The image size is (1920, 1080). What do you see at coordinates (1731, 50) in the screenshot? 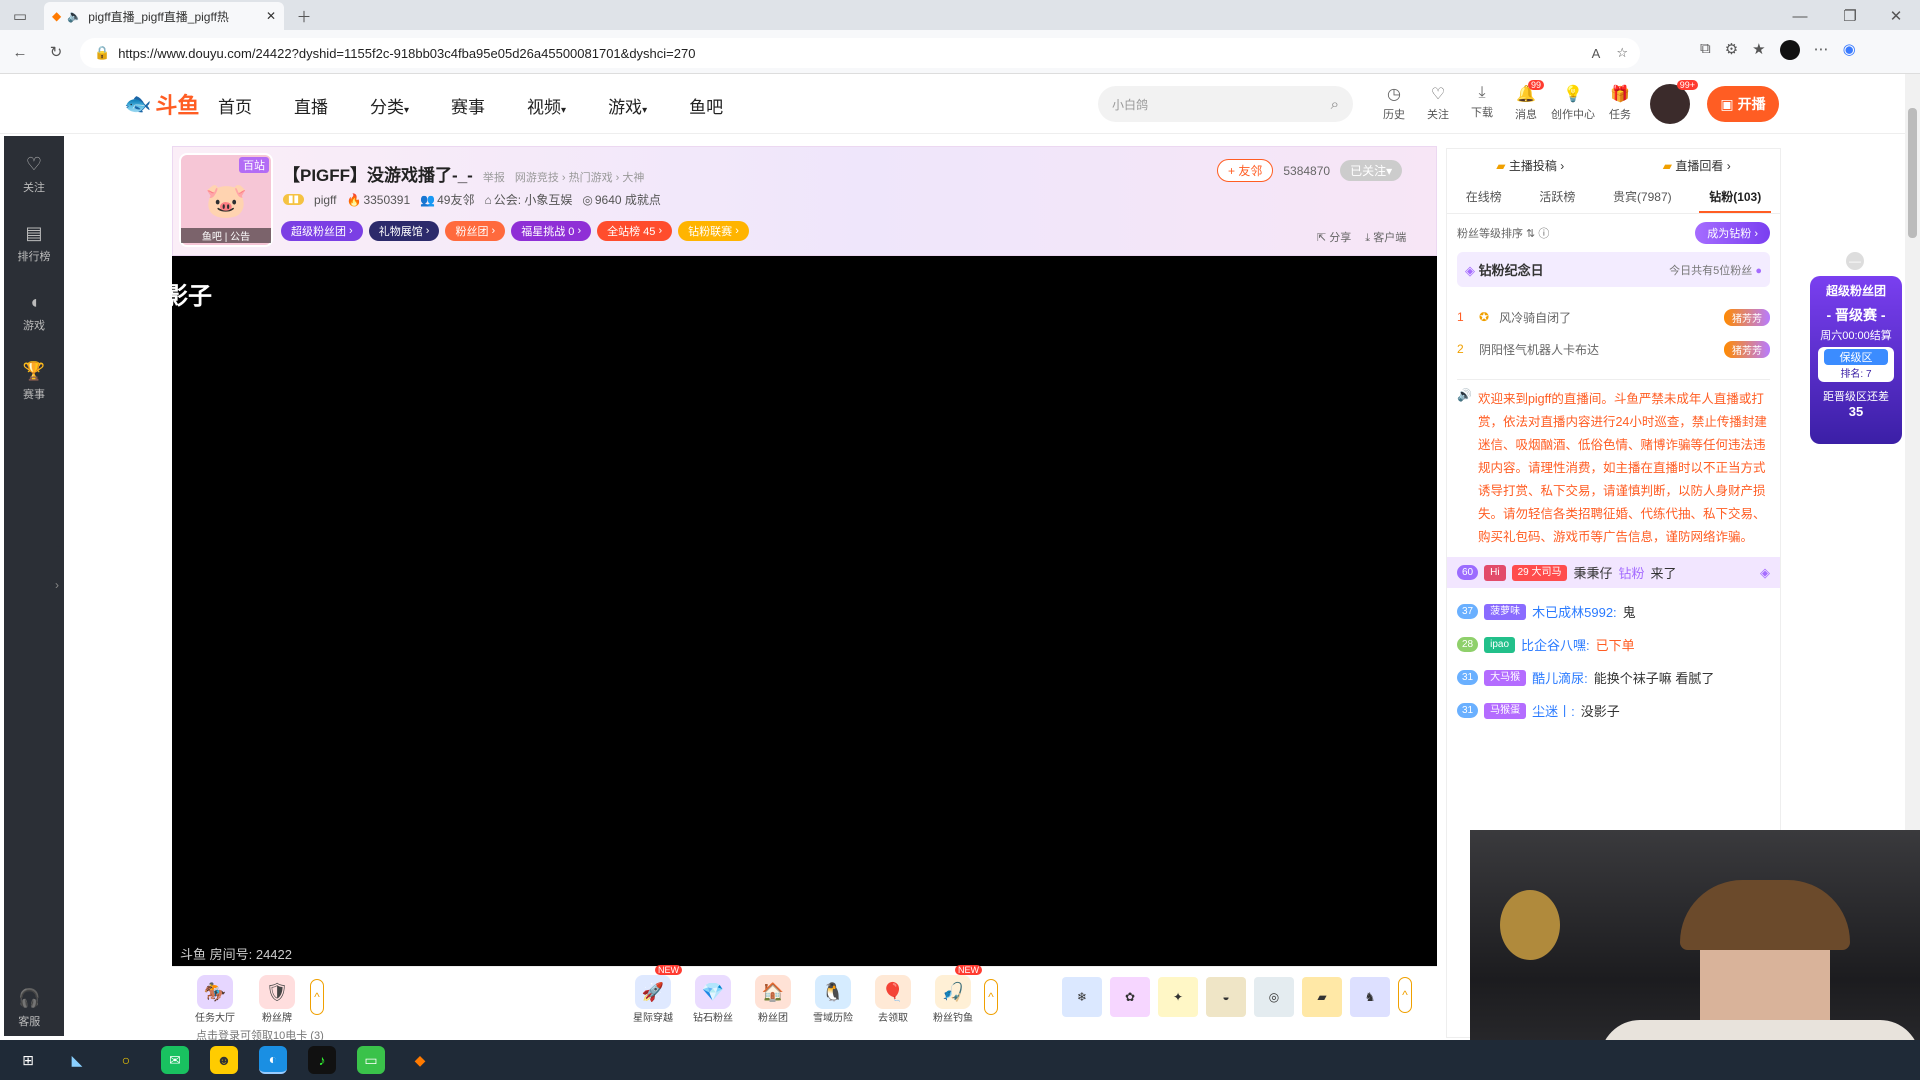
I see `extension-icon: ⚙` at bounding box center [1731, 50].